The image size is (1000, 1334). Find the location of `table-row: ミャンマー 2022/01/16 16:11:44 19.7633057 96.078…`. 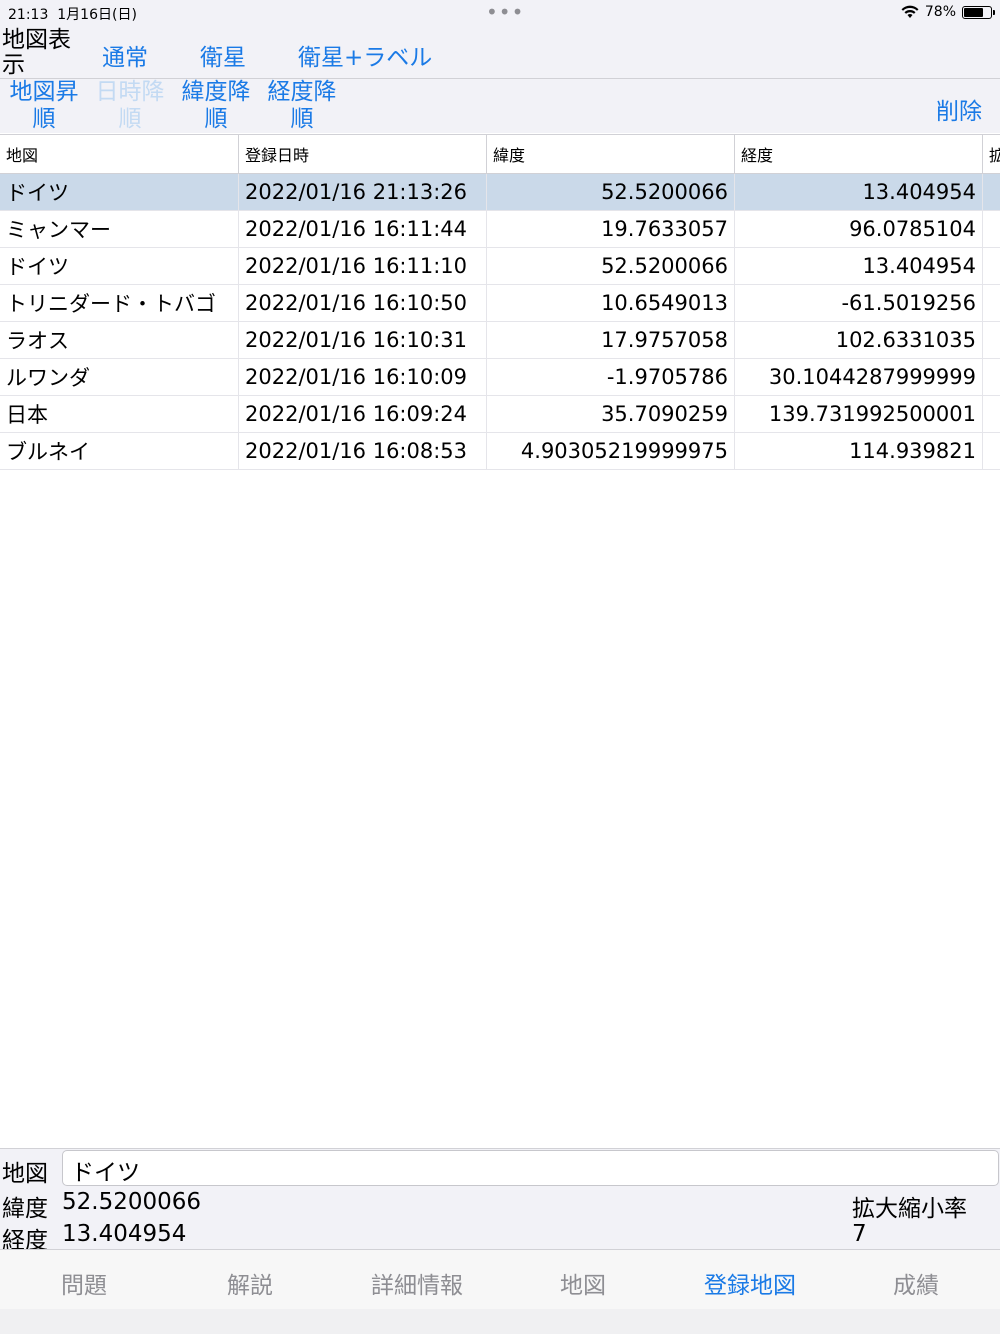

table-row: ミャンマー 2022/01/16 16:11:44 19.7633057 96.078… is located at coordinates (500, 229).